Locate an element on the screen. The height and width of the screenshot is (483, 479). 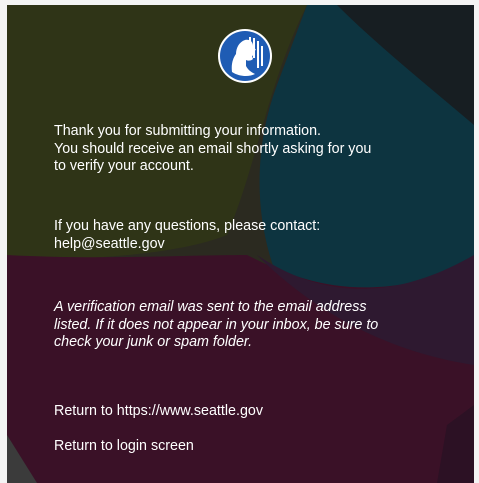
return-to-website-link: Return to https://www.seattle.gov is located at coordinates (158, 412).